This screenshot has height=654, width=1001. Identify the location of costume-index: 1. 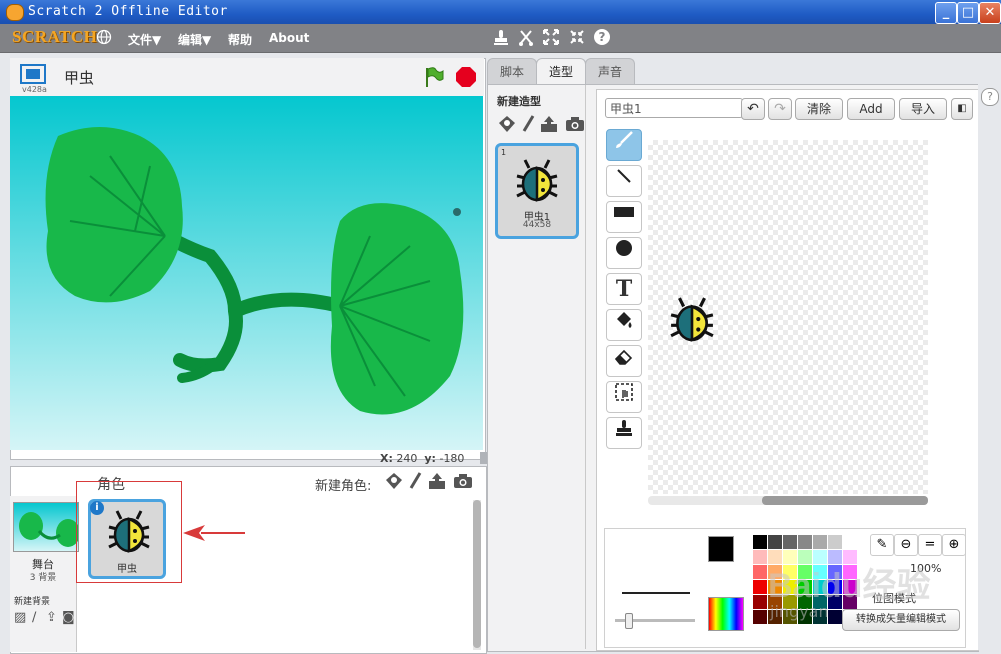
(504, 152).